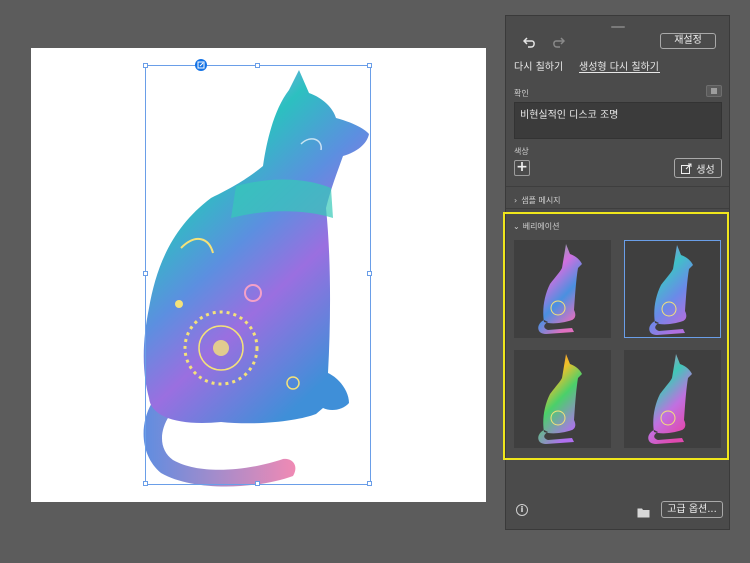  Describe the element at coordinates (145, 273) in the screenshot. I see `resize-handle-ml` at that location.